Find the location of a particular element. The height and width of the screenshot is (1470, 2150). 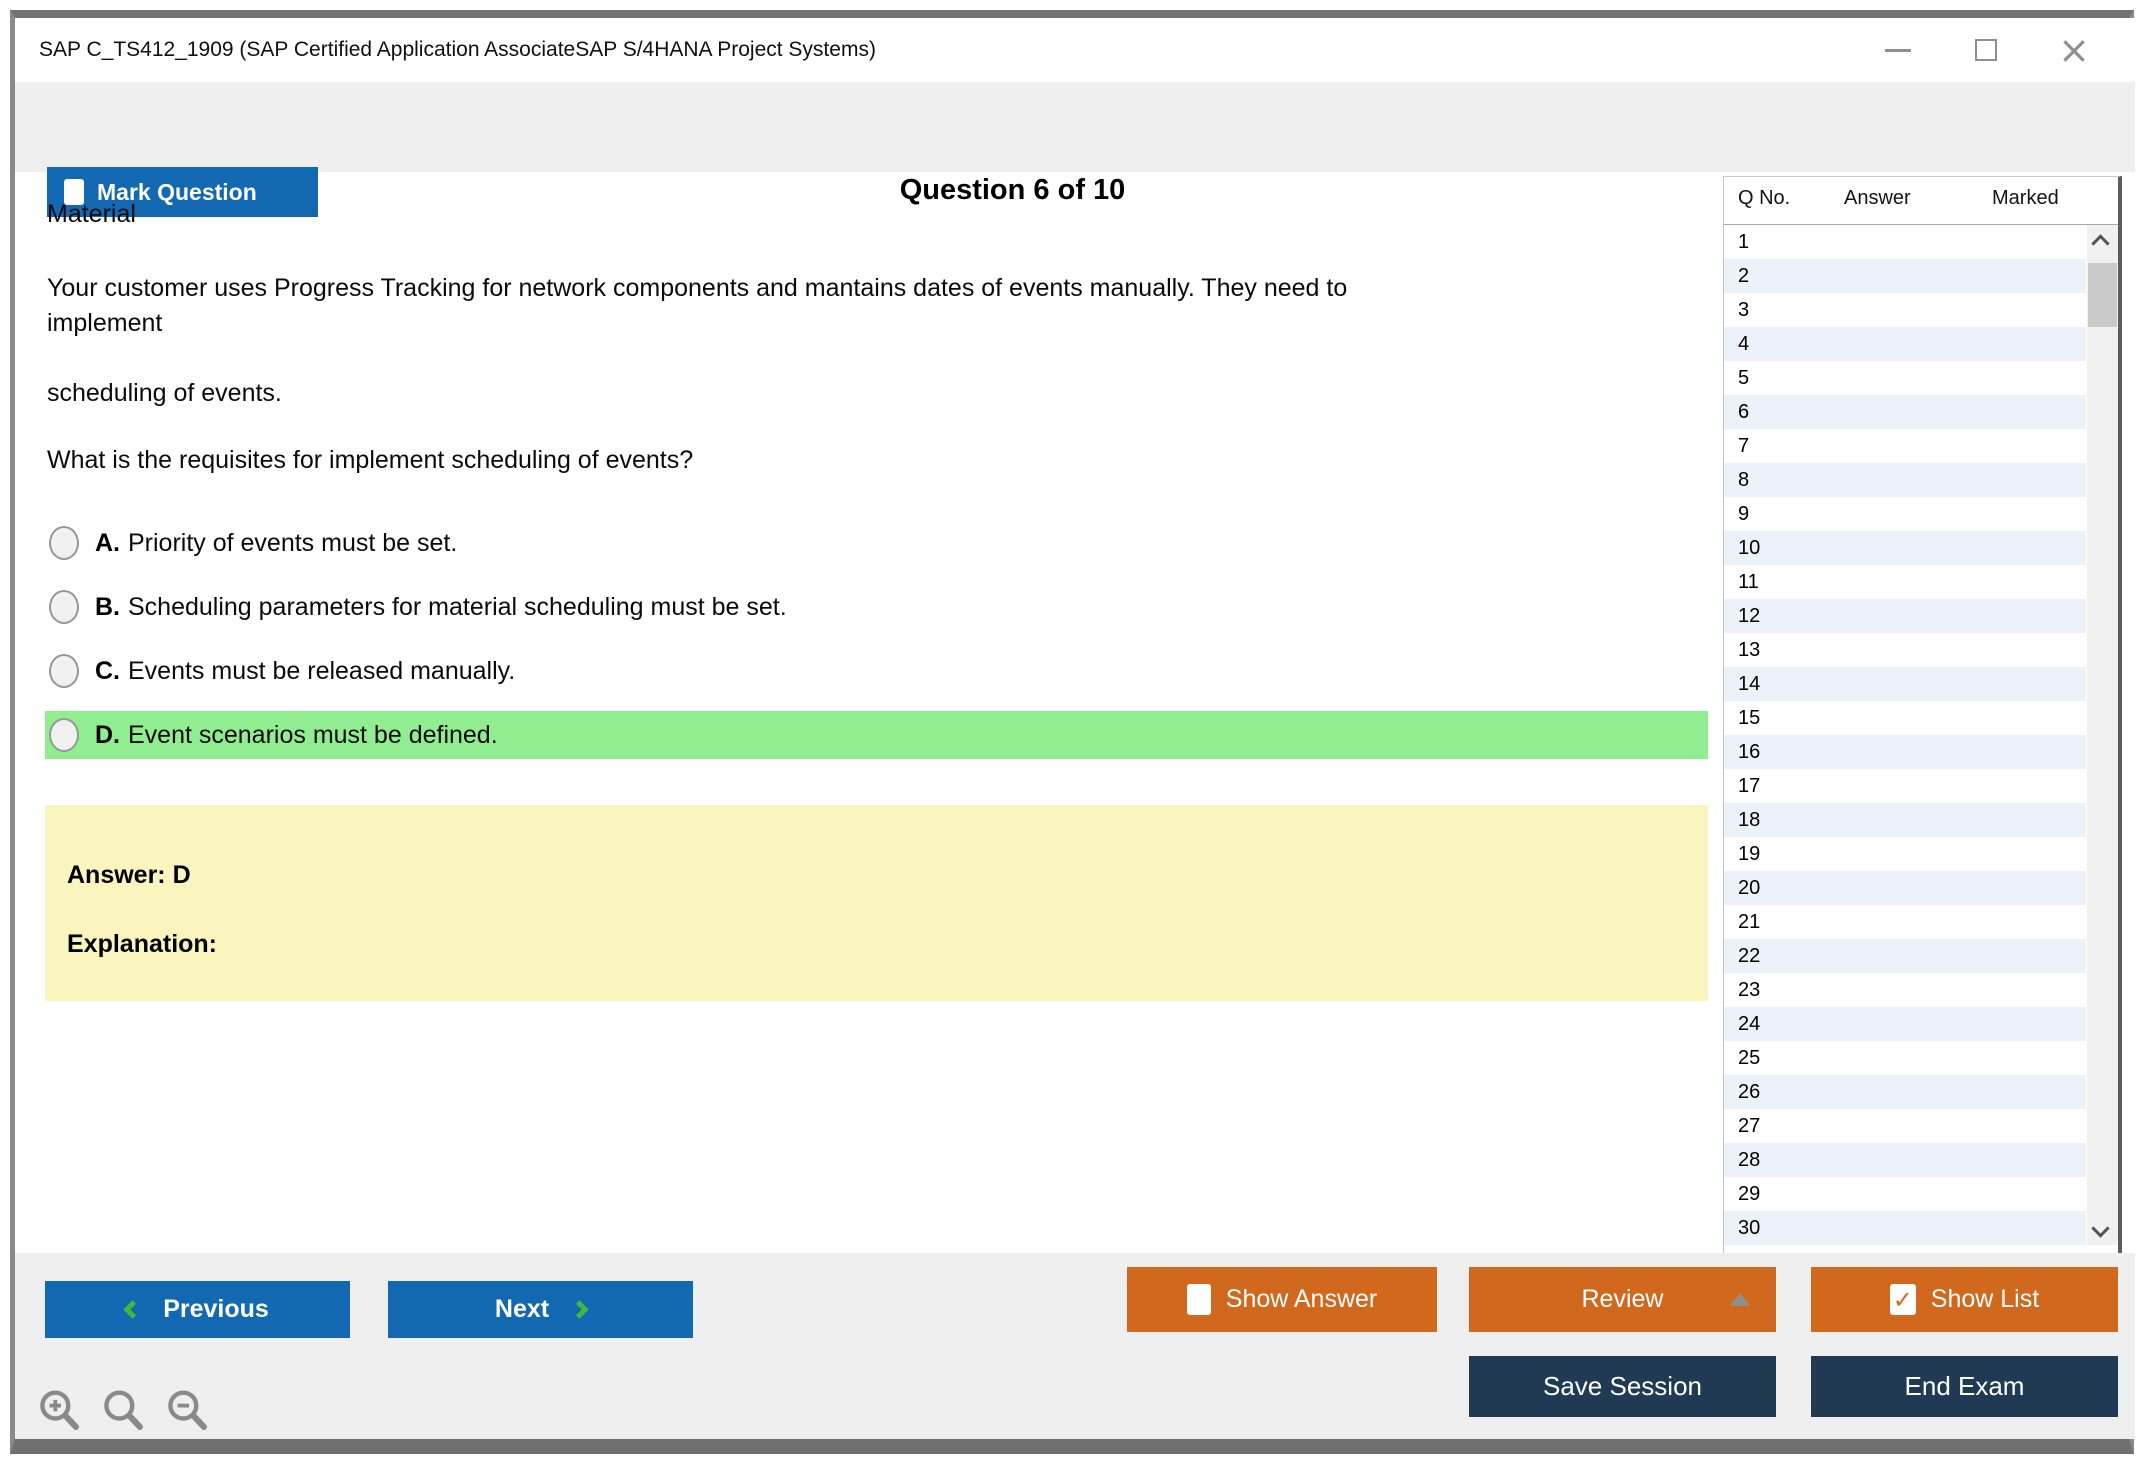

option-letter: A. is located at coordinates (107, 542).